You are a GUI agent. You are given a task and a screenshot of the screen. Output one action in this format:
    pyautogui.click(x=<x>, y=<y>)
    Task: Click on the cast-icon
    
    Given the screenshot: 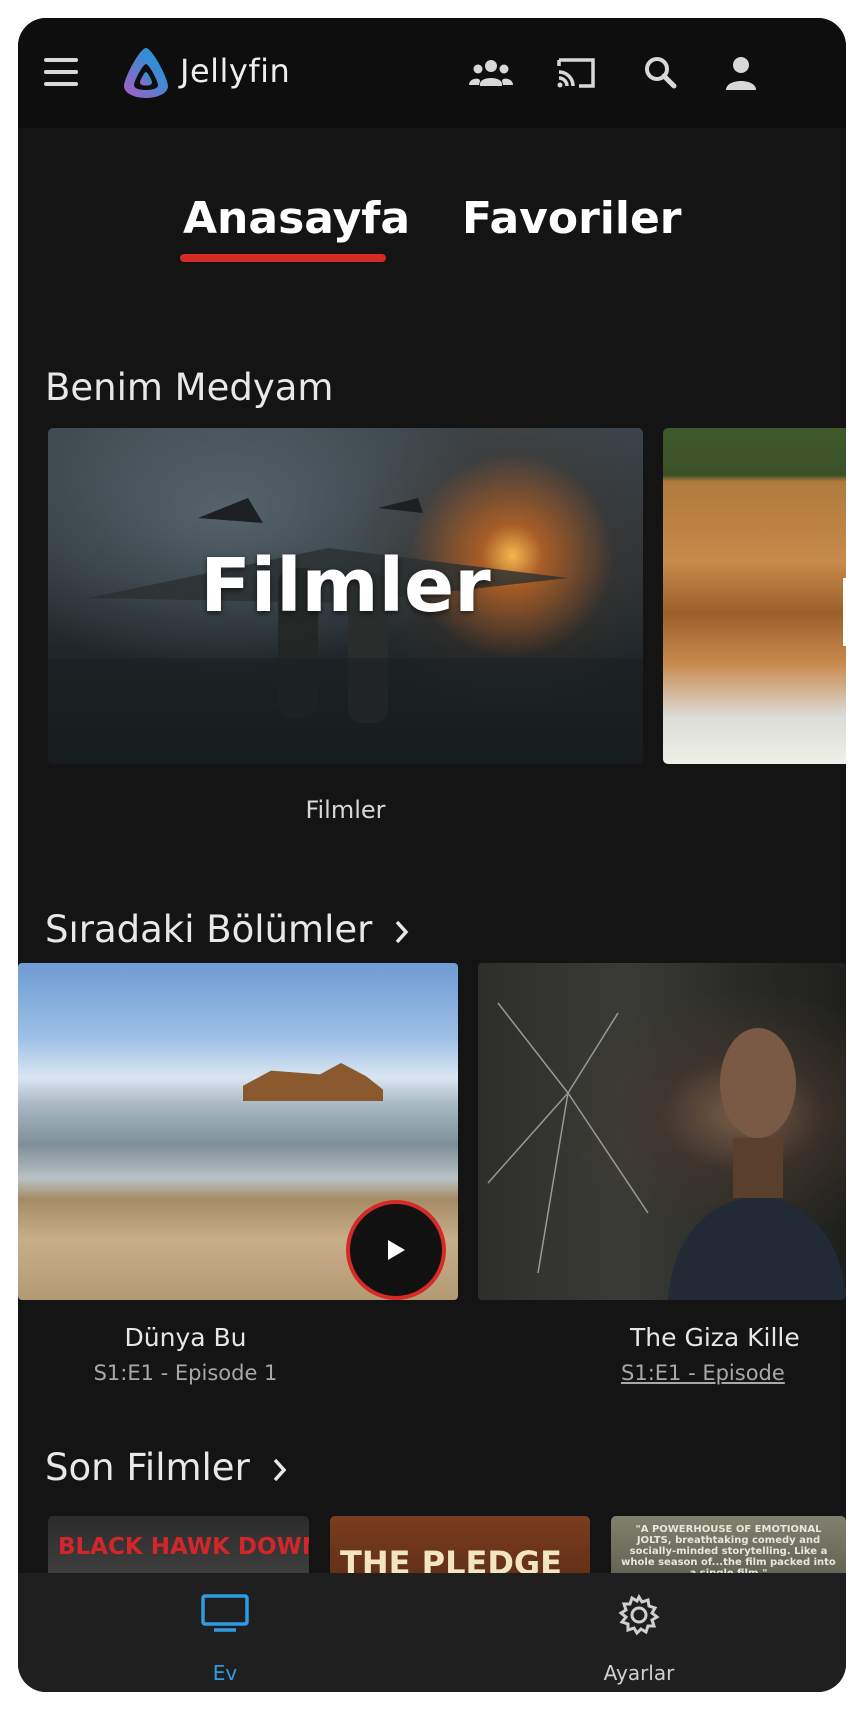 What is the action you would take?
    pyautogui.click(x=576, y=73)
    